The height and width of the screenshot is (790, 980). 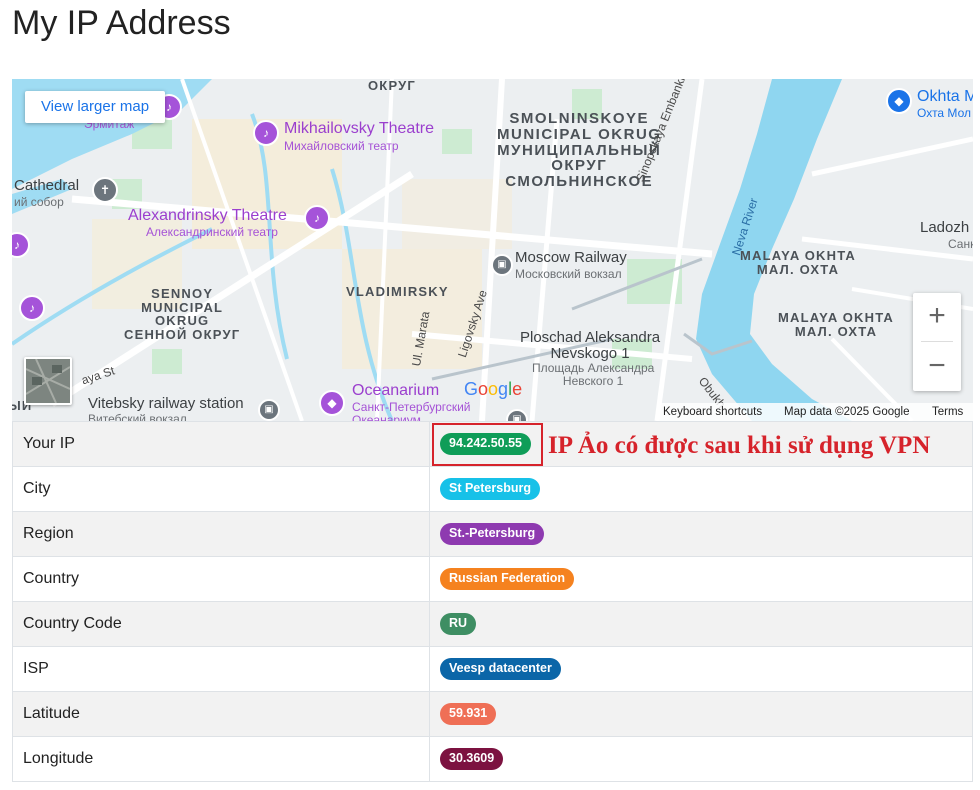 What do you see at coordinates (221, 489) in the screenshot?
I see `row-label: City` at bounding box center [221, 489].